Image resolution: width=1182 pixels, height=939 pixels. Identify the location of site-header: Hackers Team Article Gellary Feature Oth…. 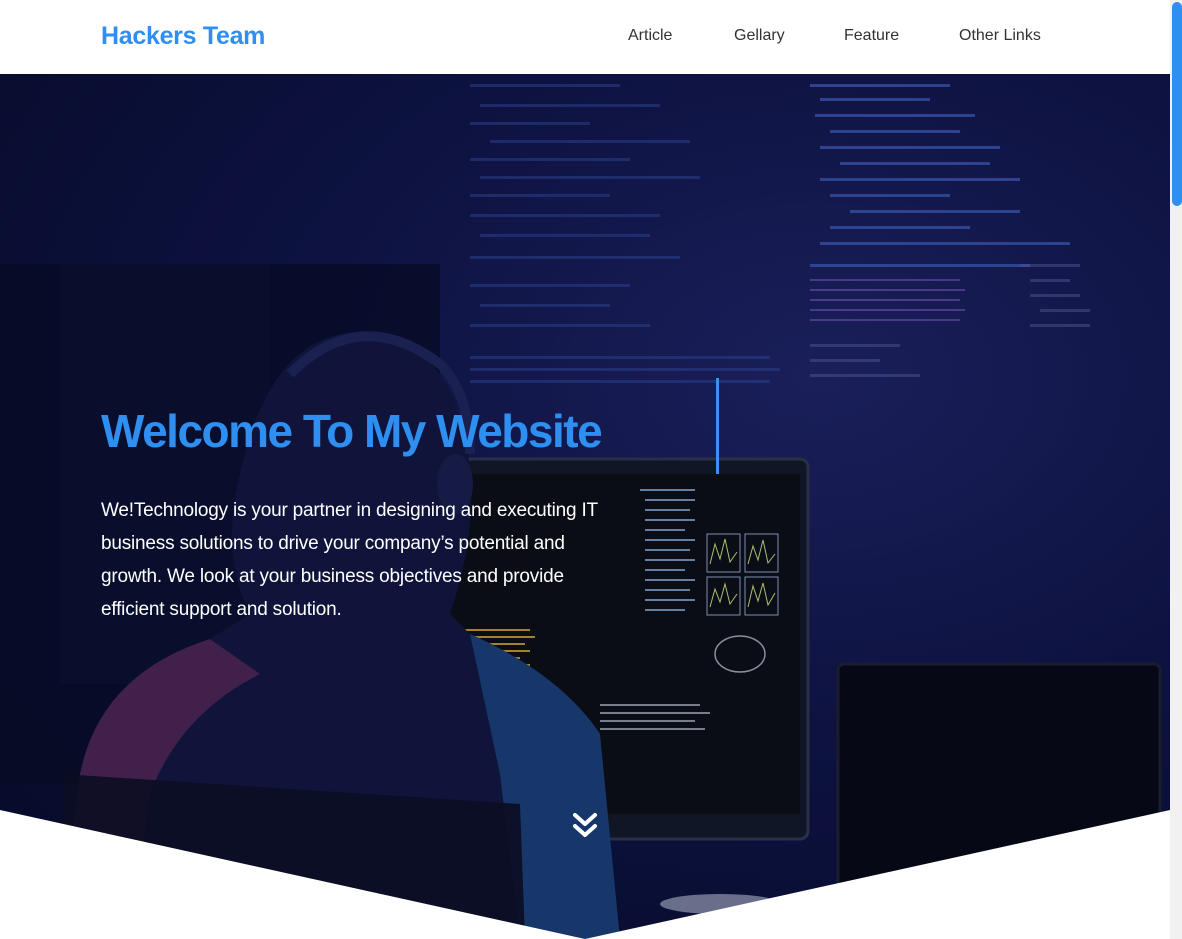
(585, 37).